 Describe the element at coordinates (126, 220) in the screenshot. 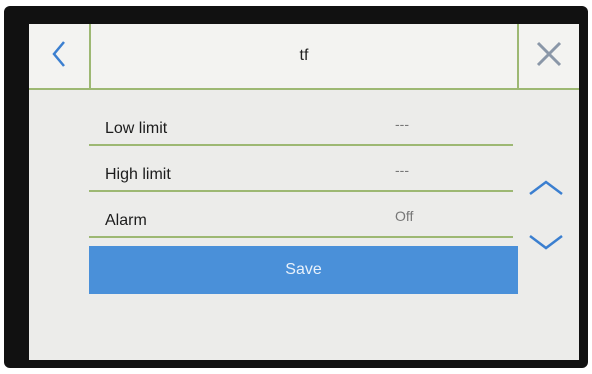

I see `alarm-label: Alarm` at that location.